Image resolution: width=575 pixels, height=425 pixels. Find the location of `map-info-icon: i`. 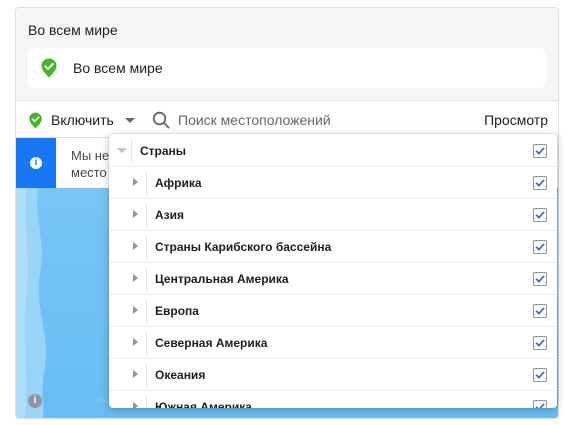

map-info-icon: i is located at coordinates (35, 401).